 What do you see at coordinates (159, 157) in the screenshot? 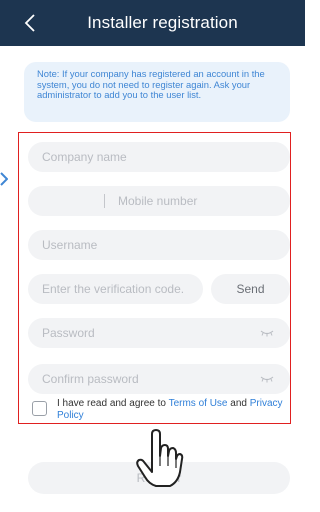
I see `company-name-input: Company name` at bounding box center [159, 157].